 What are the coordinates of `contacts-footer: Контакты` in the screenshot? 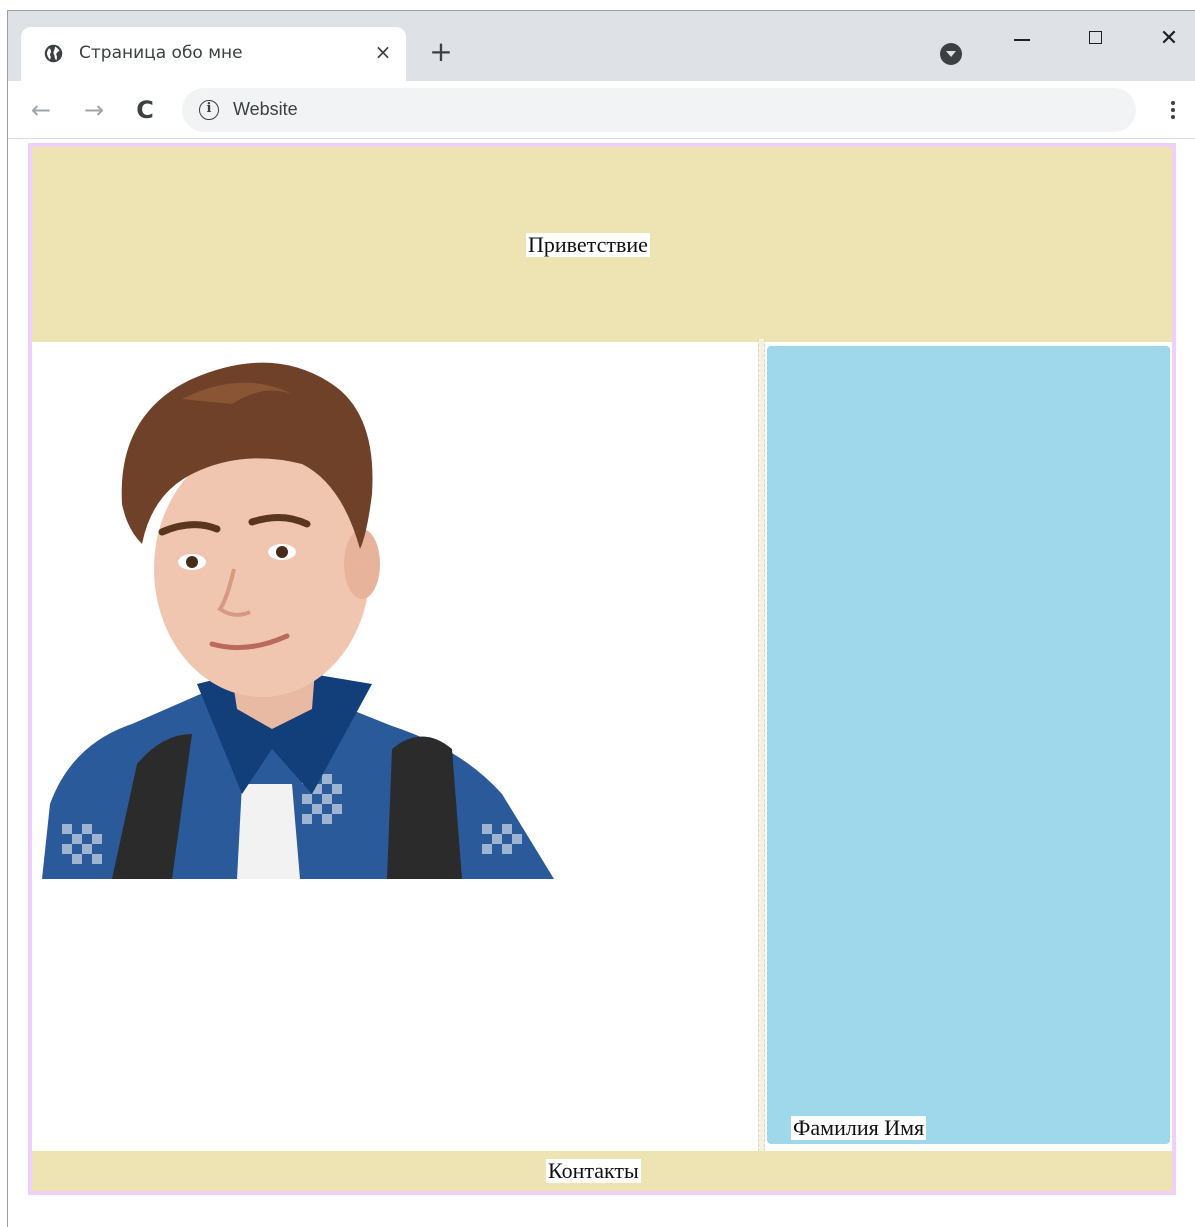 It's located at (602, 1171).